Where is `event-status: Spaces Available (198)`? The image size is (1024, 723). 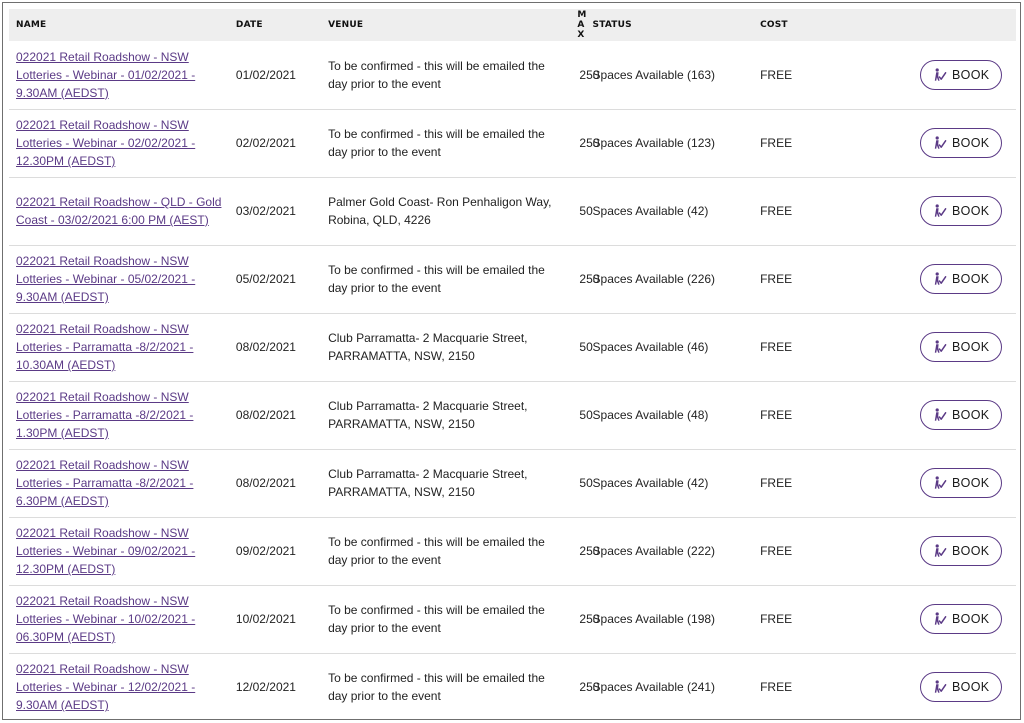
event-status: Spaces Available (198) is located at coordinates (654, 619).